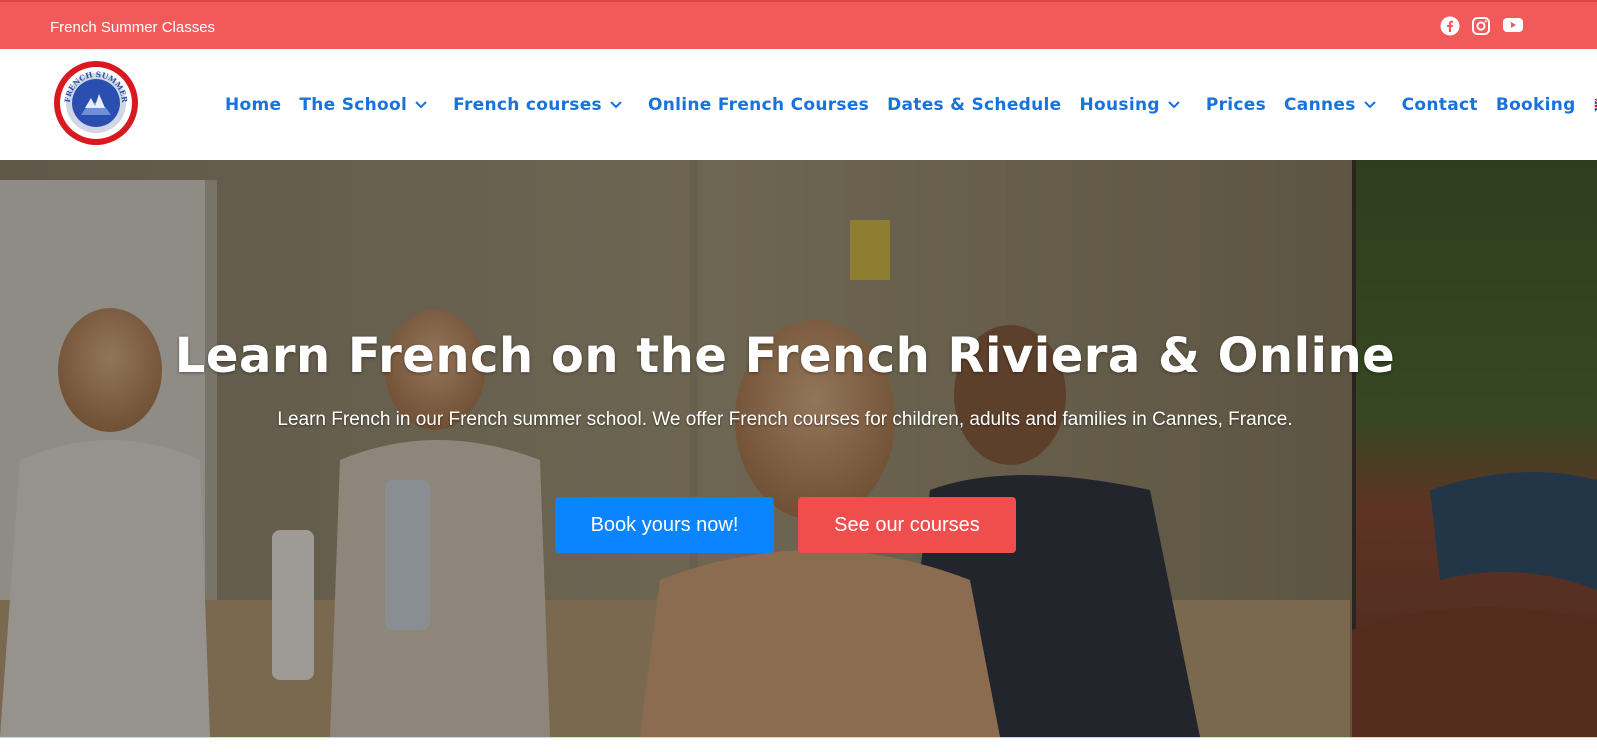 The width and height of the screenshot is (1597, 752). I want to click on nav-cannes: Cannes, so click(1330, 105).